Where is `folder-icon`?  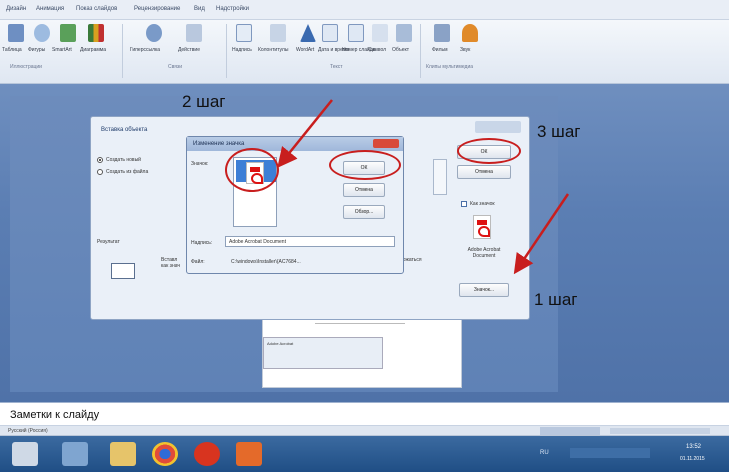 folder-icon is located at coordinates (123, 454).